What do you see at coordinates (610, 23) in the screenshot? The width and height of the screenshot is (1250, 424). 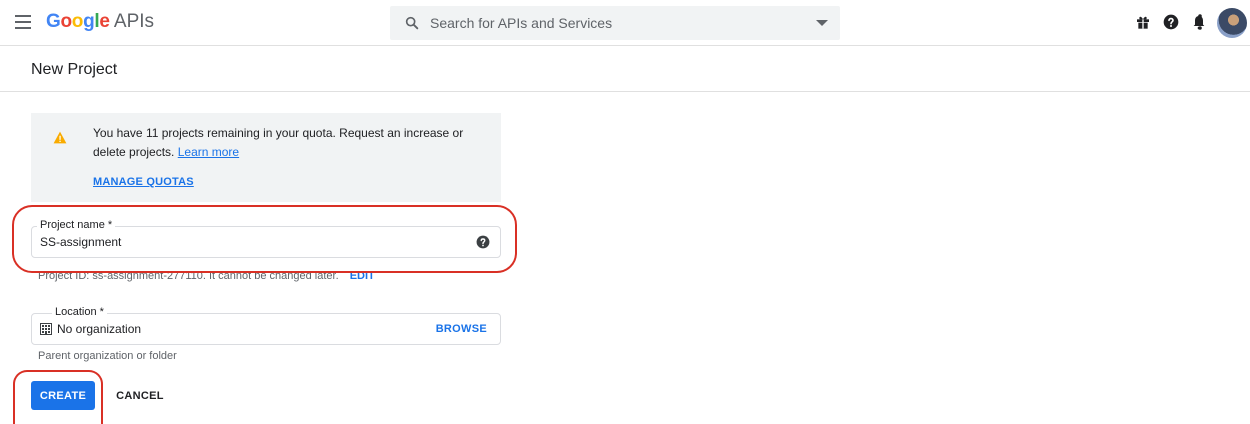 I see `search-input` at bounding box center [610, 23].